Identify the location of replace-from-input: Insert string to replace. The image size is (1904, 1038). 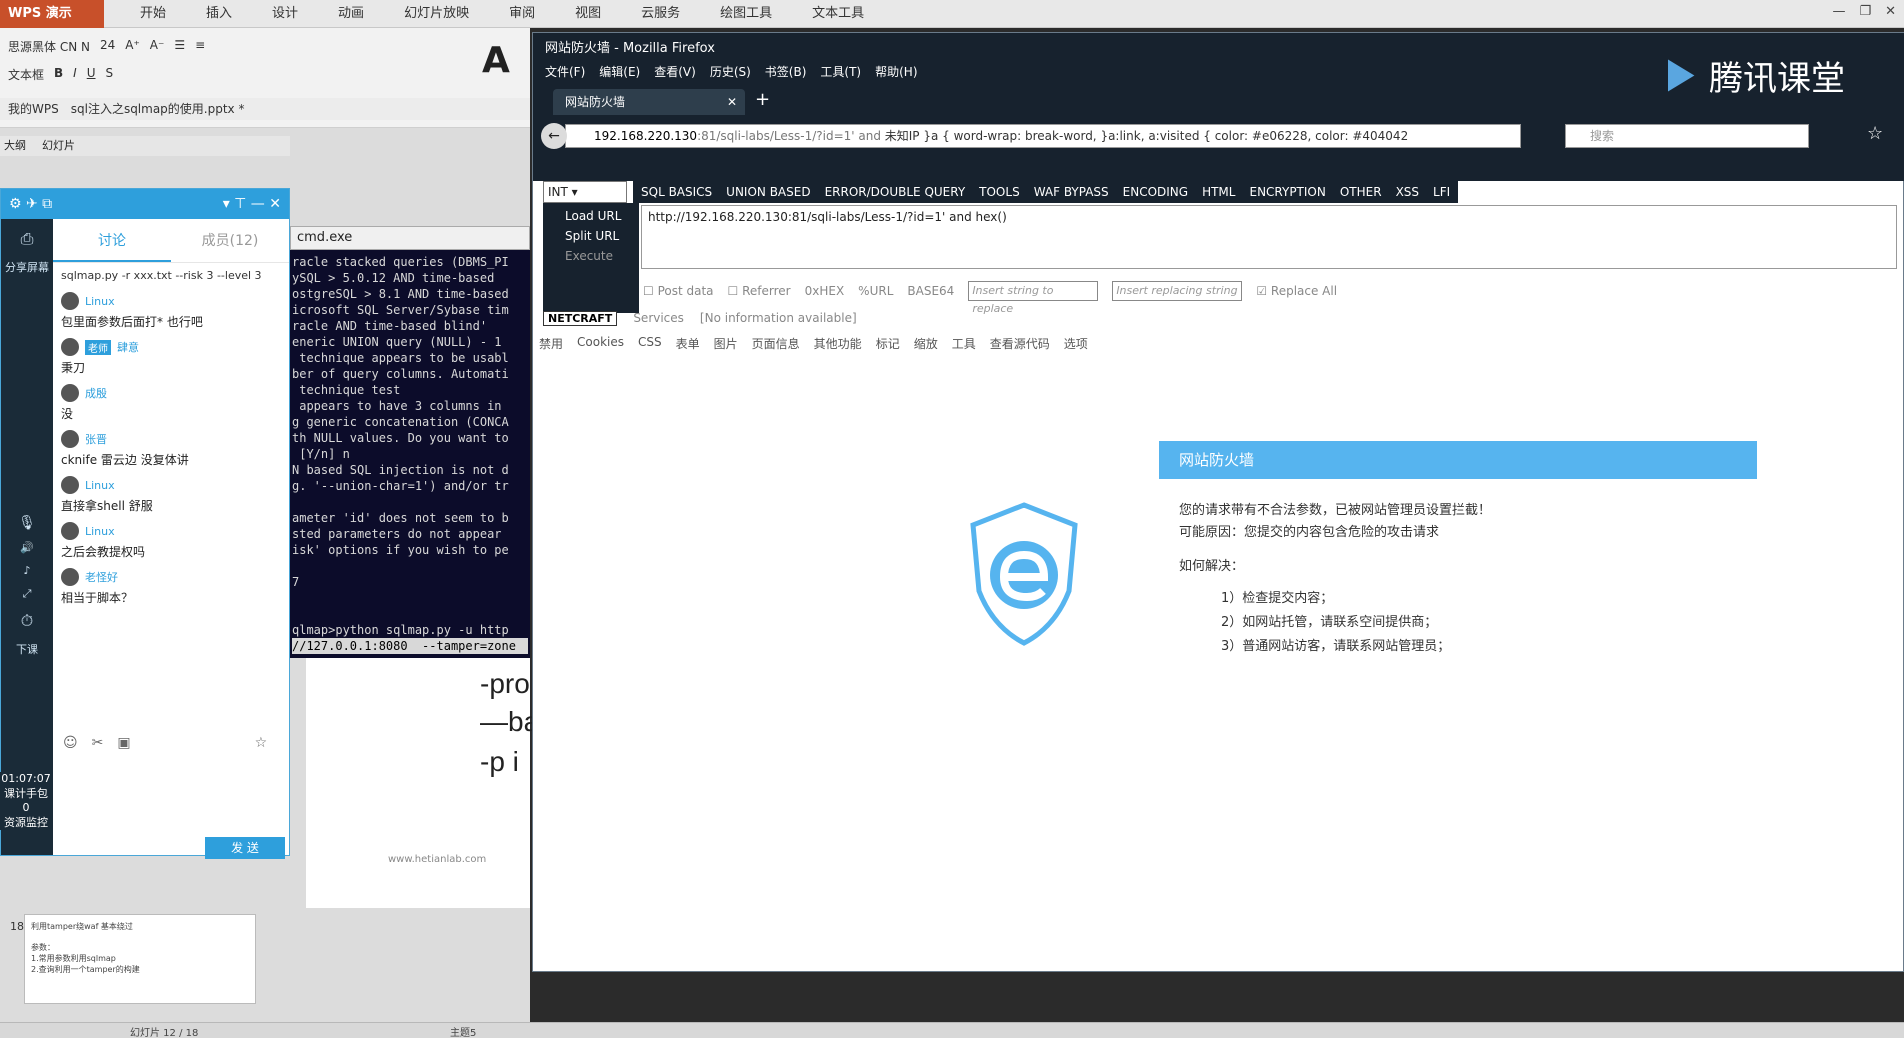
(1033, 298).